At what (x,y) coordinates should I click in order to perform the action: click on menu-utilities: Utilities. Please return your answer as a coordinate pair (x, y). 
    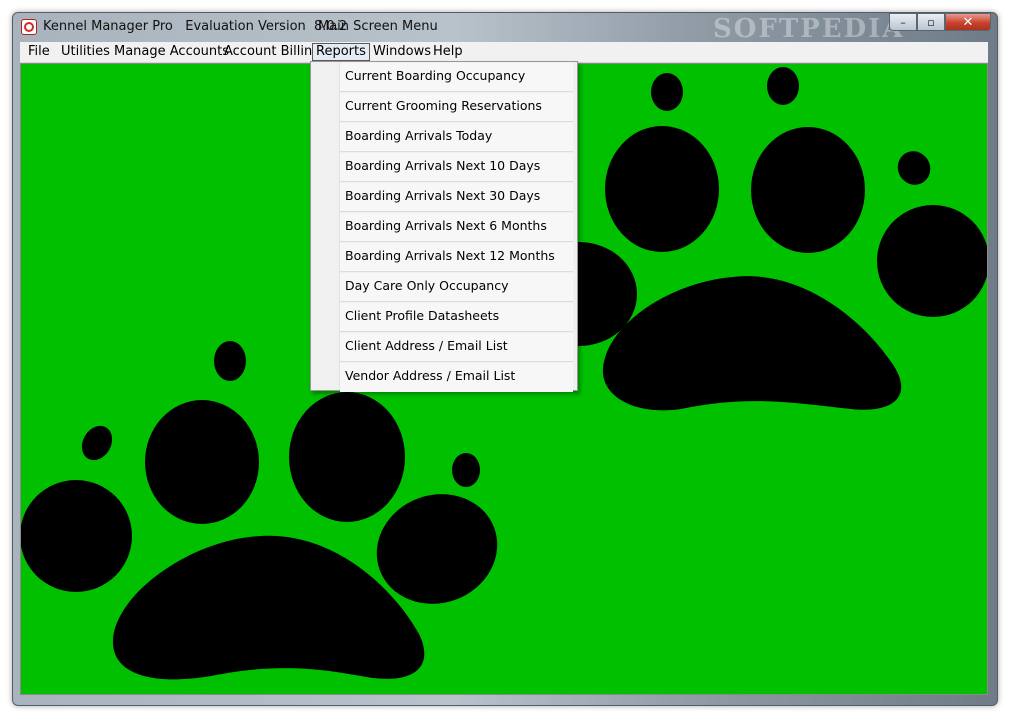
    Looking at the image, I should click on (85, 52).